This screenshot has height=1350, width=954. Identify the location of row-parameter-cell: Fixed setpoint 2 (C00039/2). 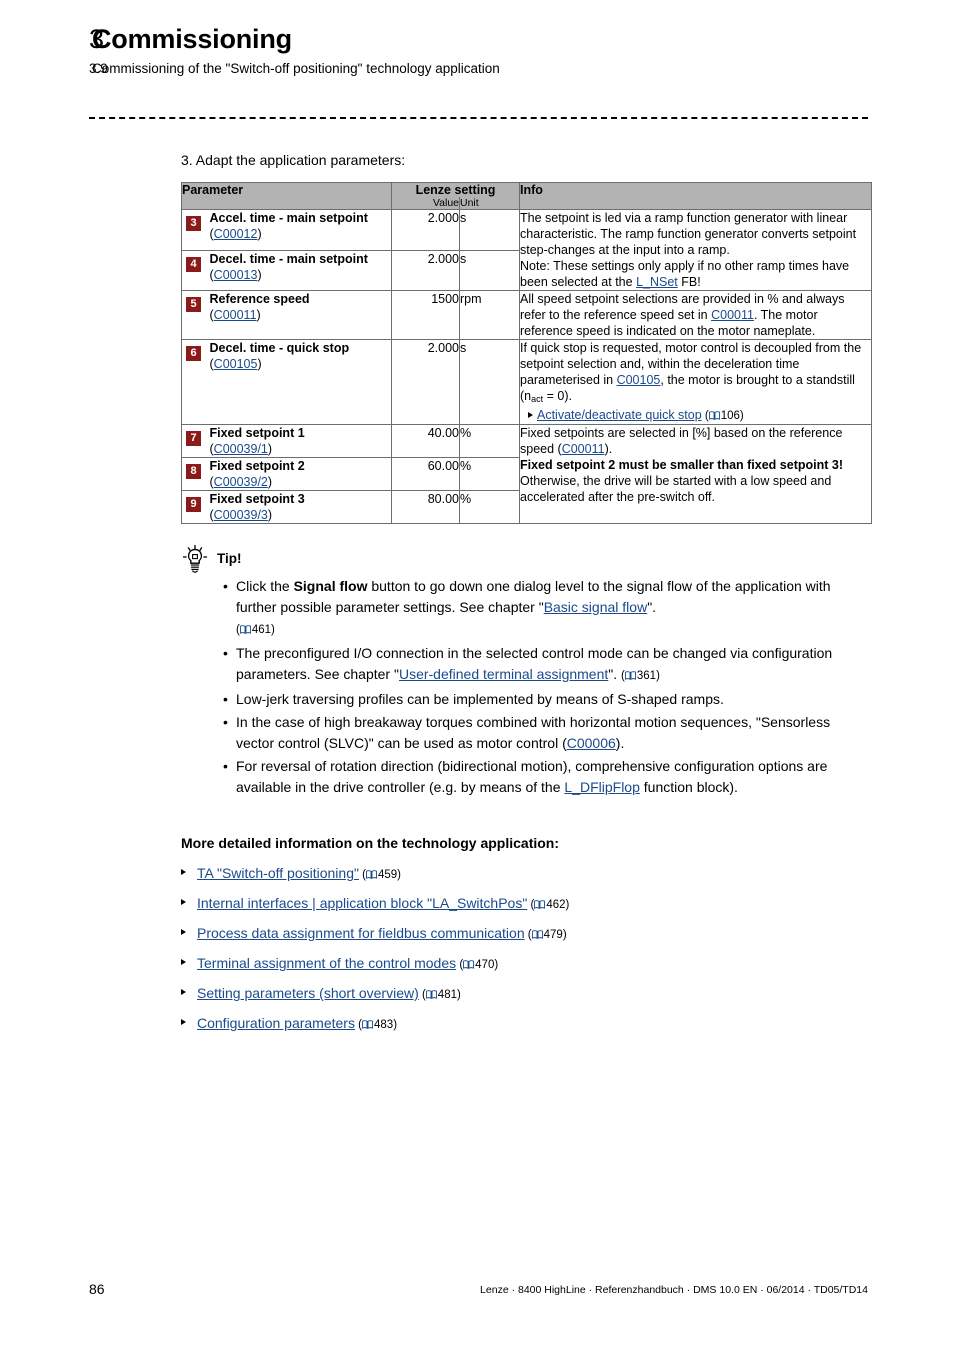
(300, 474).